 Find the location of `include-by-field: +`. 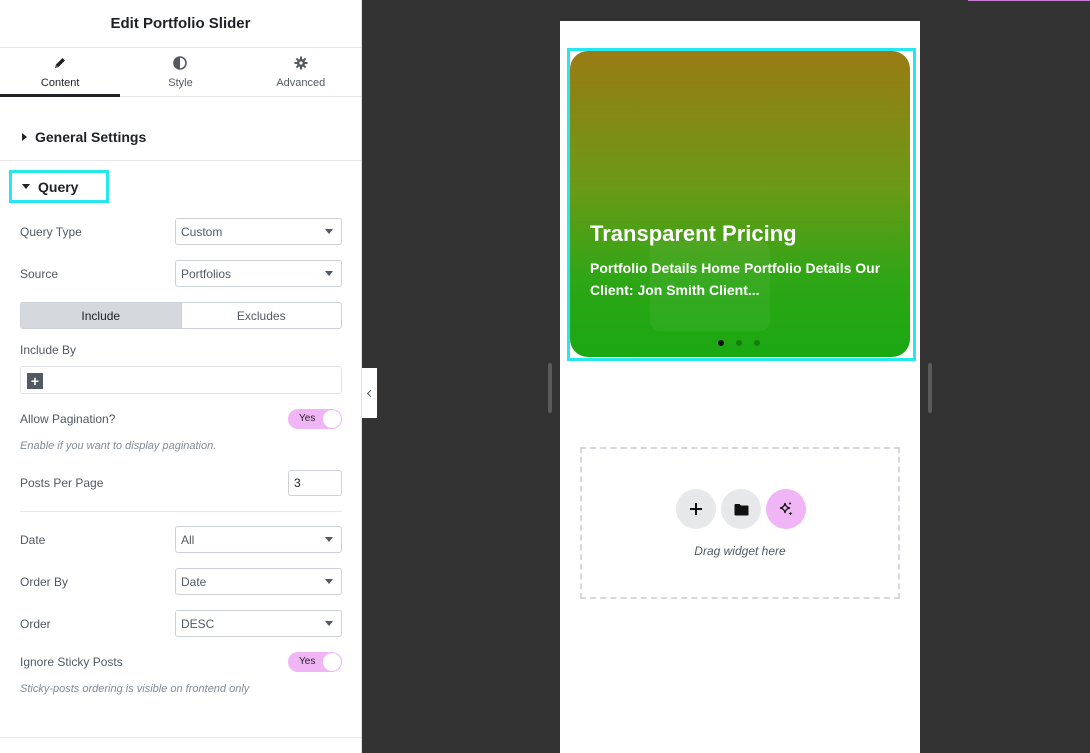

include-by-field: + is located at coordinates (181, 380).